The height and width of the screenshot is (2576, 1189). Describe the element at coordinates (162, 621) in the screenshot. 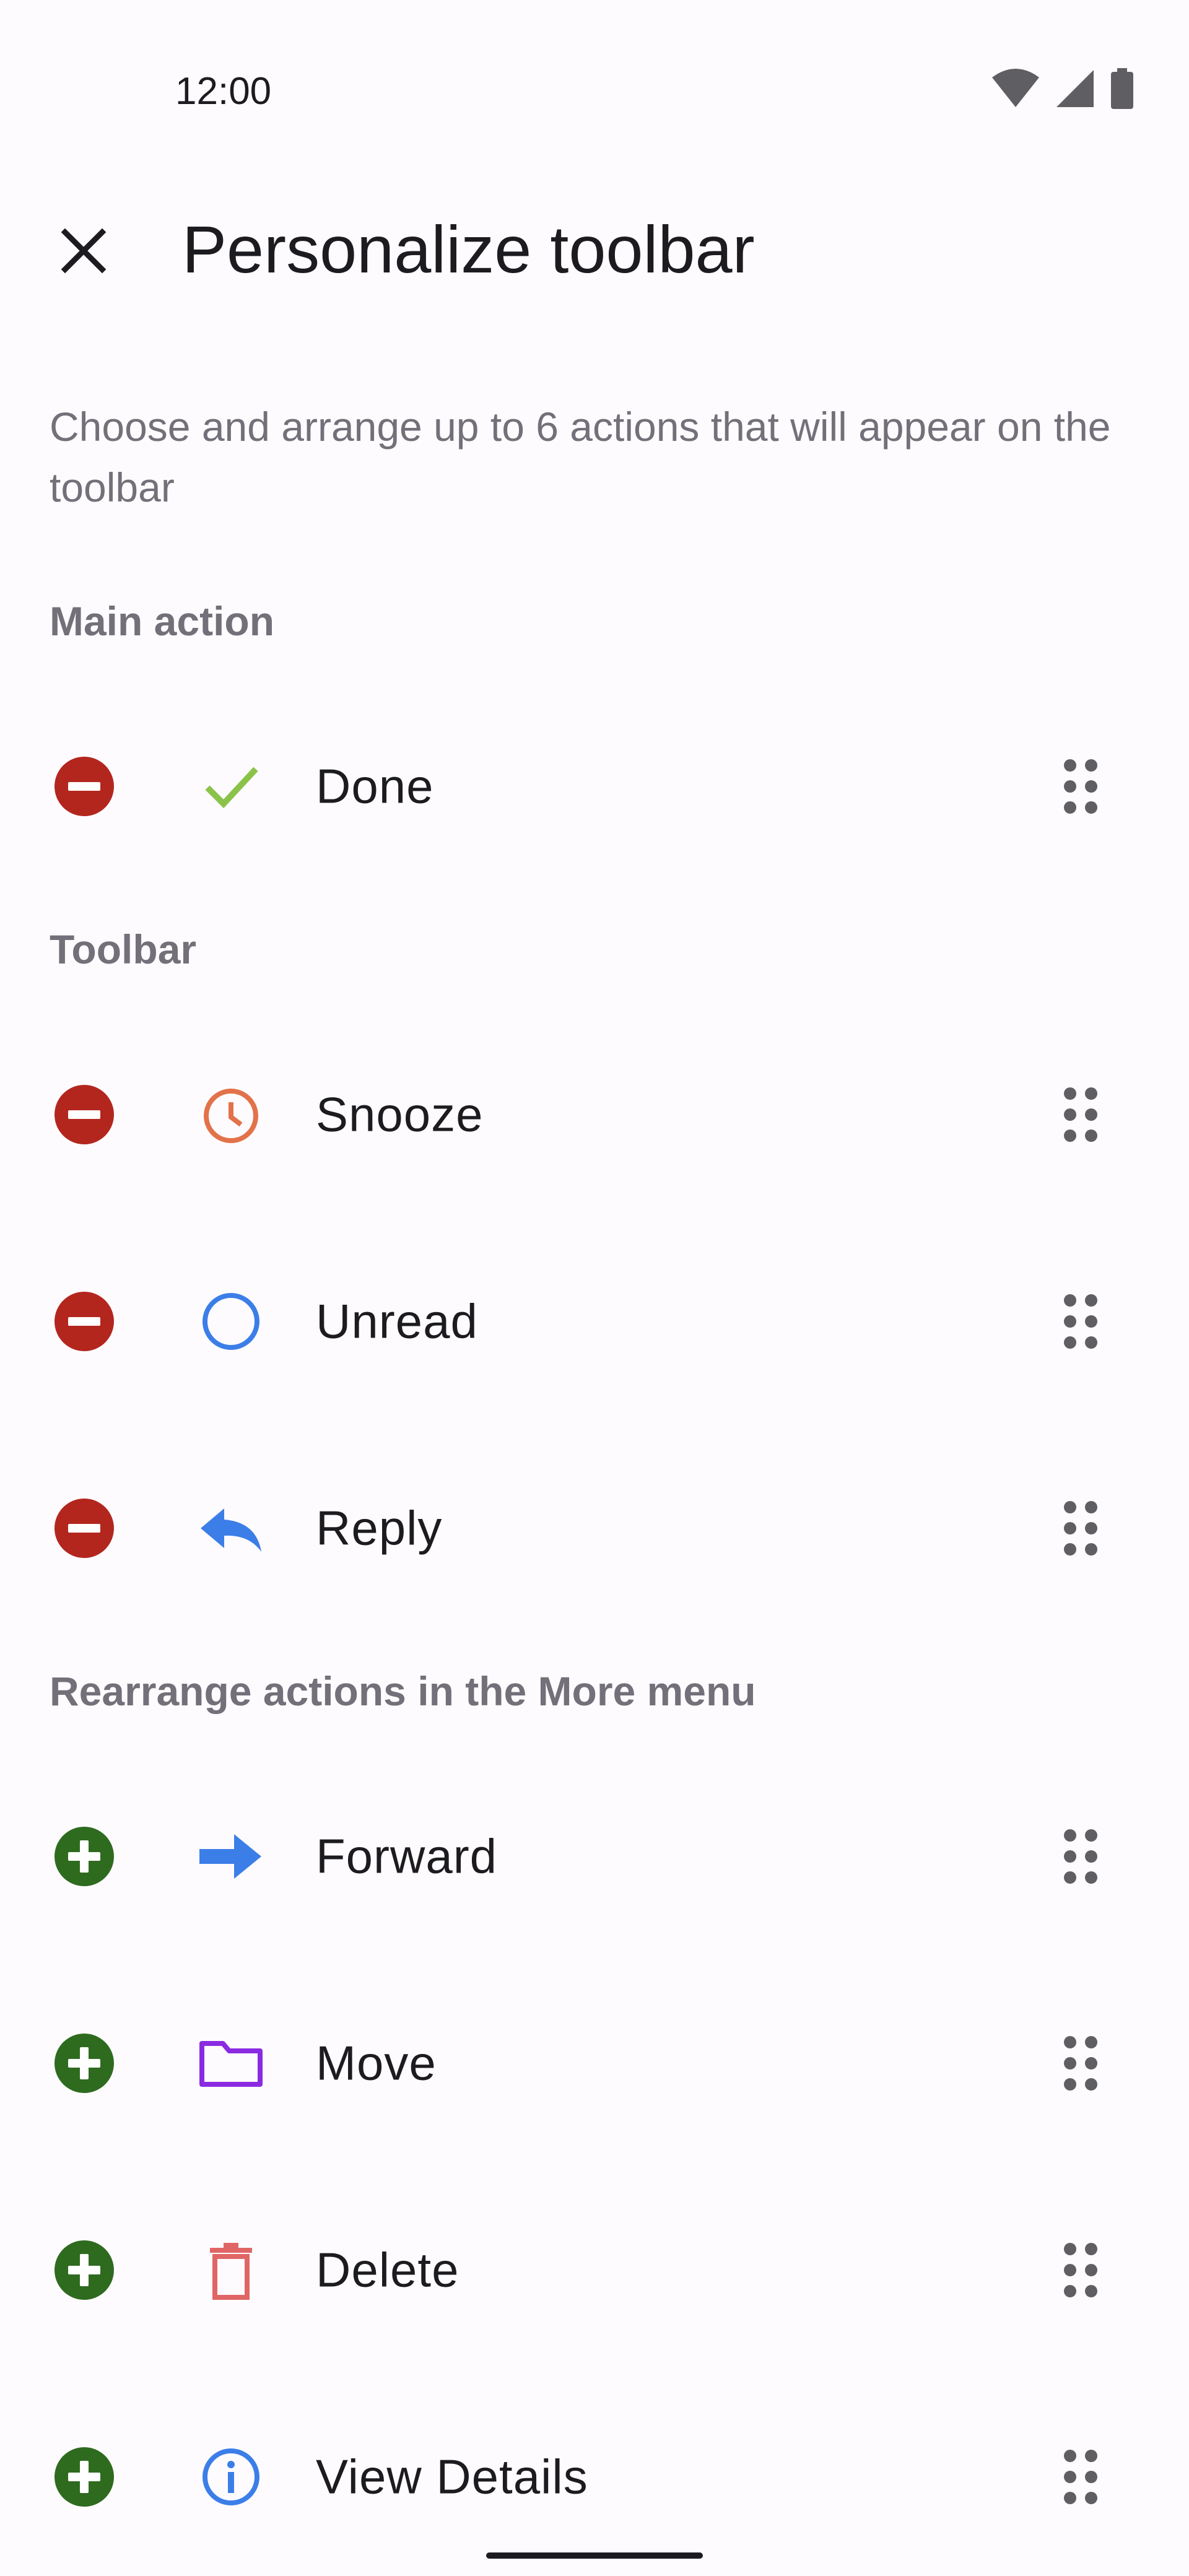

I see `section-header-main-action: Main action` at that location.